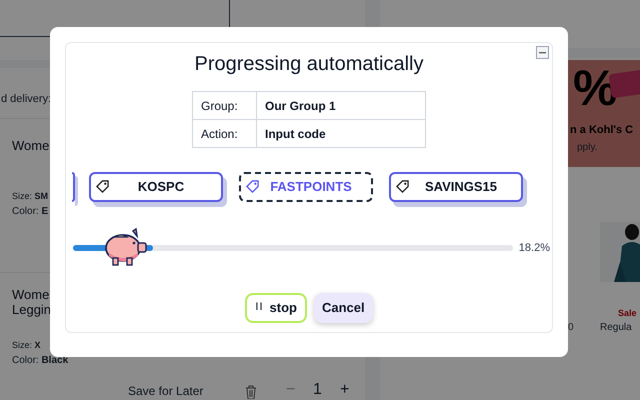 This screenshot has height=400, width=640. What do you see at coordinates (26, 345) in the screenshot?
I see `size-text: Size: X` at bounding box center [26, 345].